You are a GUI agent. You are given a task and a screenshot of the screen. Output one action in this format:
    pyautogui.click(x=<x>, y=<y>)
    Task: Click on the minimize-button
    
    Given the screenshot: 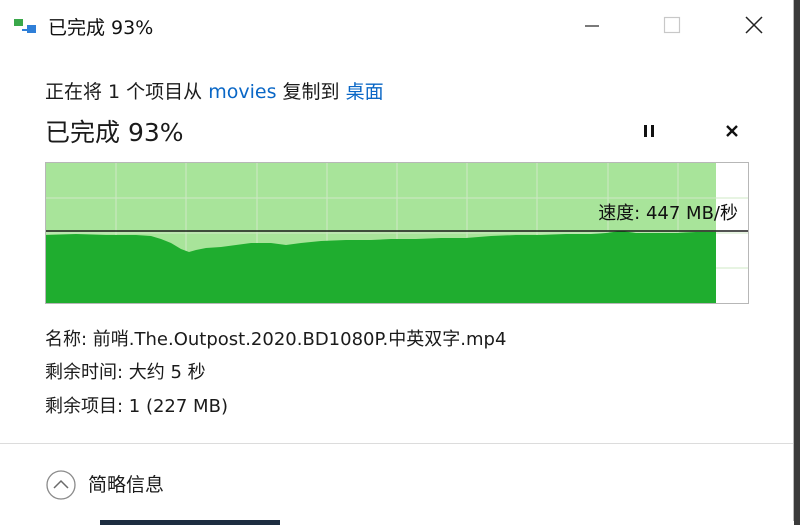 What is the action you would take?
    pyautogui.click(x=592, y=25)
    